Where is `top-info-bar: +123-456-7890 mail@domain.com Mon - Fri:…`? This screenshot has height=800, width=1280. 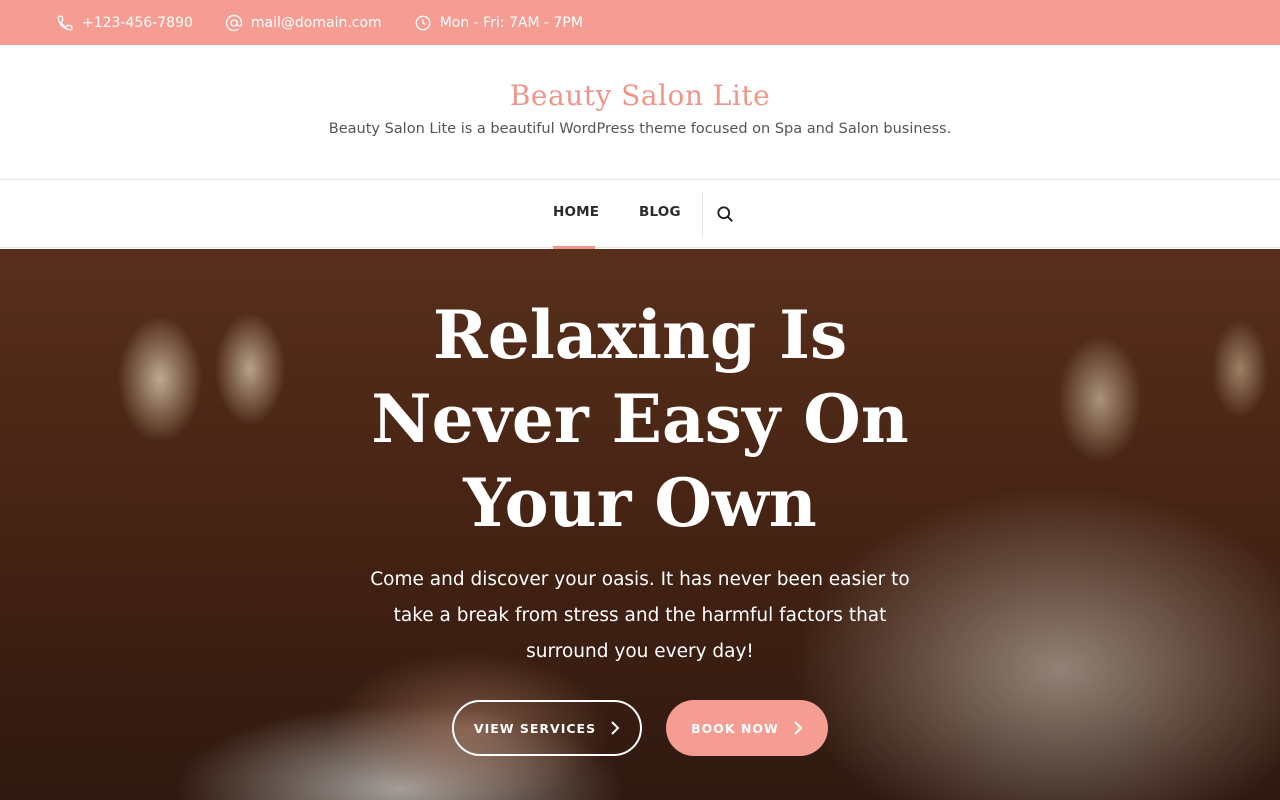
top-info-bar: +123-456-7890 mail@domain.com Mon - Fri:… is located at coordinates (640, 22).